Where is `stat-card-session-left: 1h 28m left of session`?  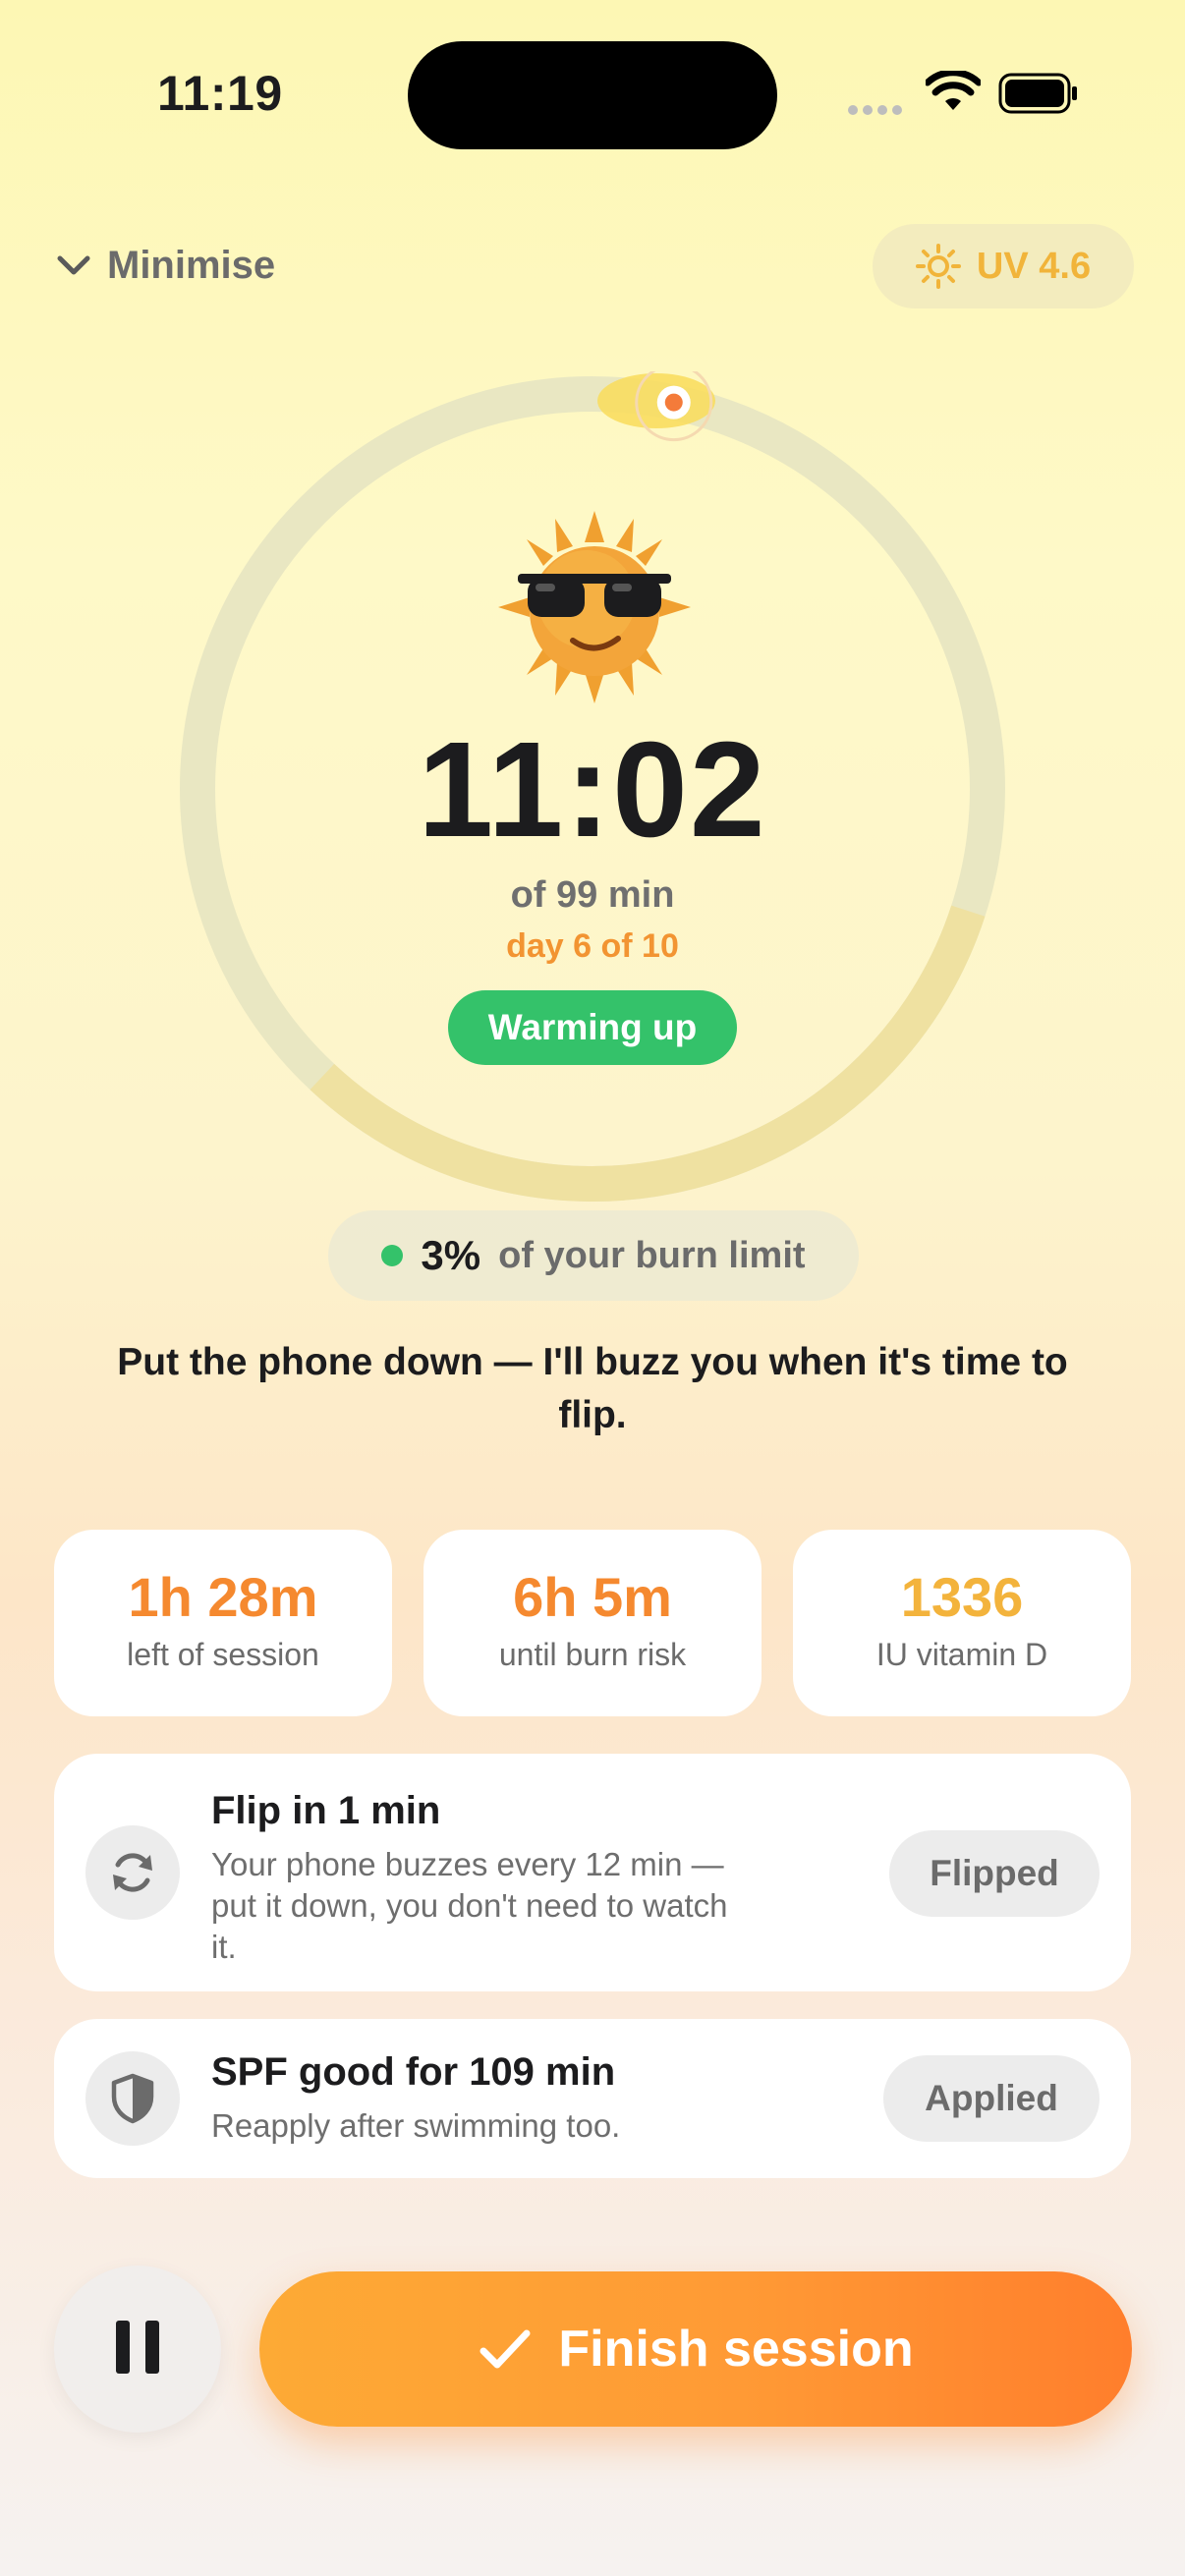
stat-card-session-left: 1h 28m left of session is located at coordinates (223, 1623).